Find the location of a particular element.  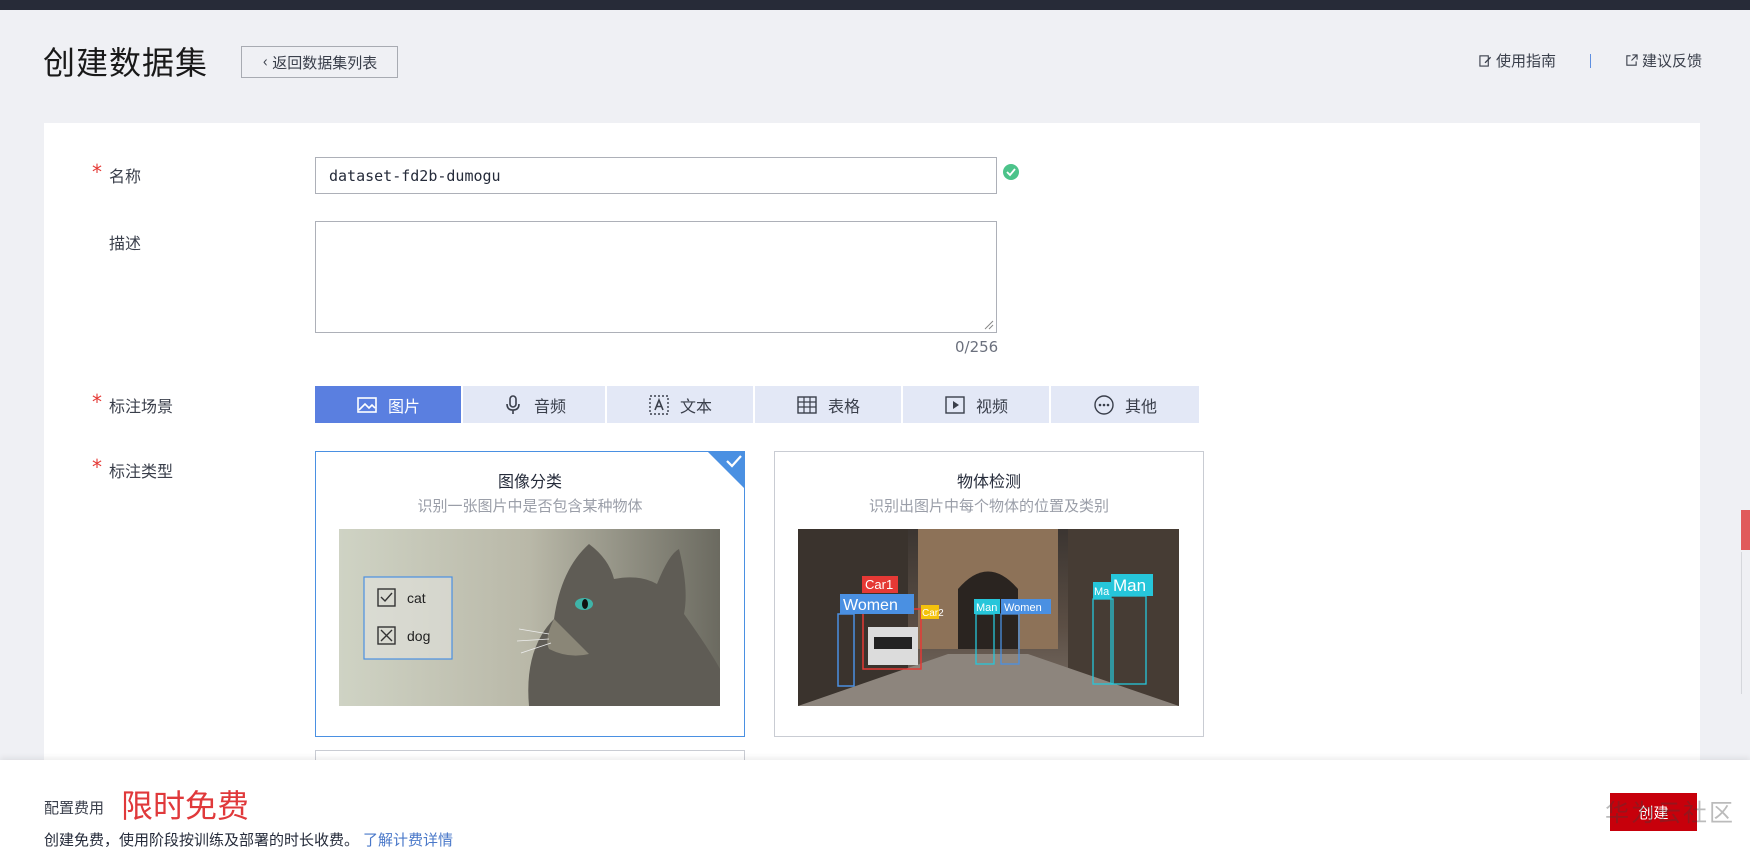

det-label-man: Man is located at coordinates (986, 608).